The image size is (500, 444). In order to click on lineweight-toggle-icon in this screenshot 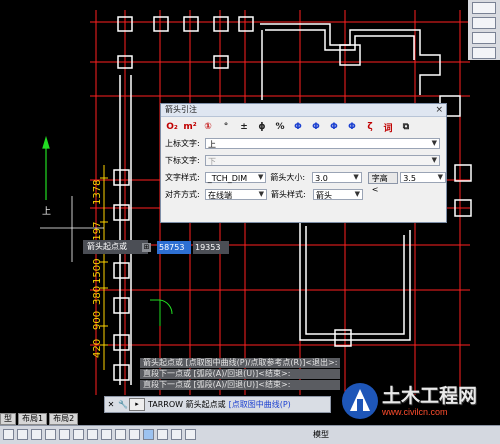, I will do `click(120, 434)`.